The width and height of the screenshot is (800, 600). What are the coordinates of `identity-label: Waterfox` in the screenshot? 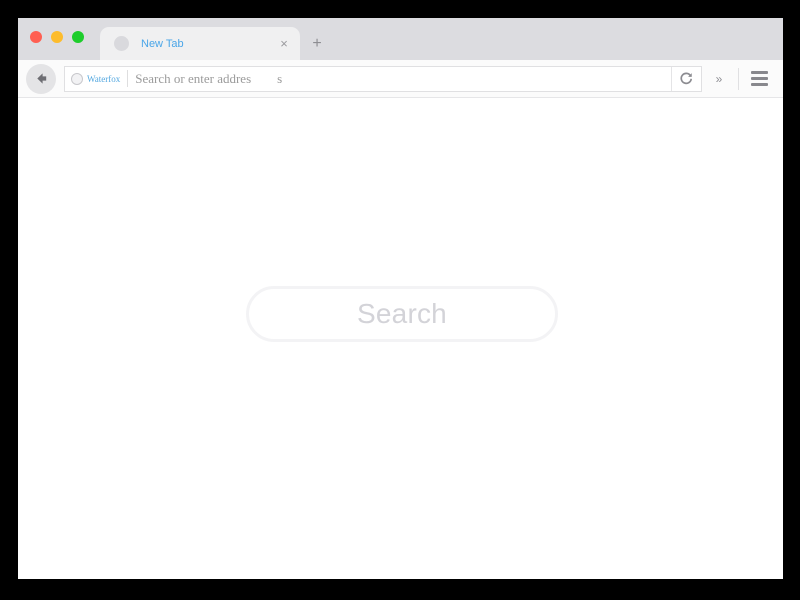 It's located at (104, 78).